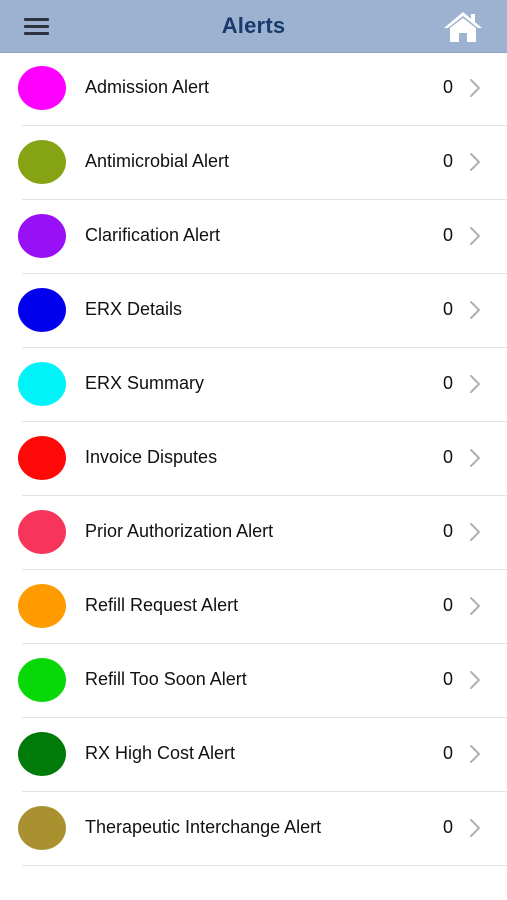 The width and height of the screenshot is (507, 900). What do you see at coordinates (262, 607) in the screenshot?
I see `alert-row: Refill Request Alert 0` at bounding box center [262, 607].